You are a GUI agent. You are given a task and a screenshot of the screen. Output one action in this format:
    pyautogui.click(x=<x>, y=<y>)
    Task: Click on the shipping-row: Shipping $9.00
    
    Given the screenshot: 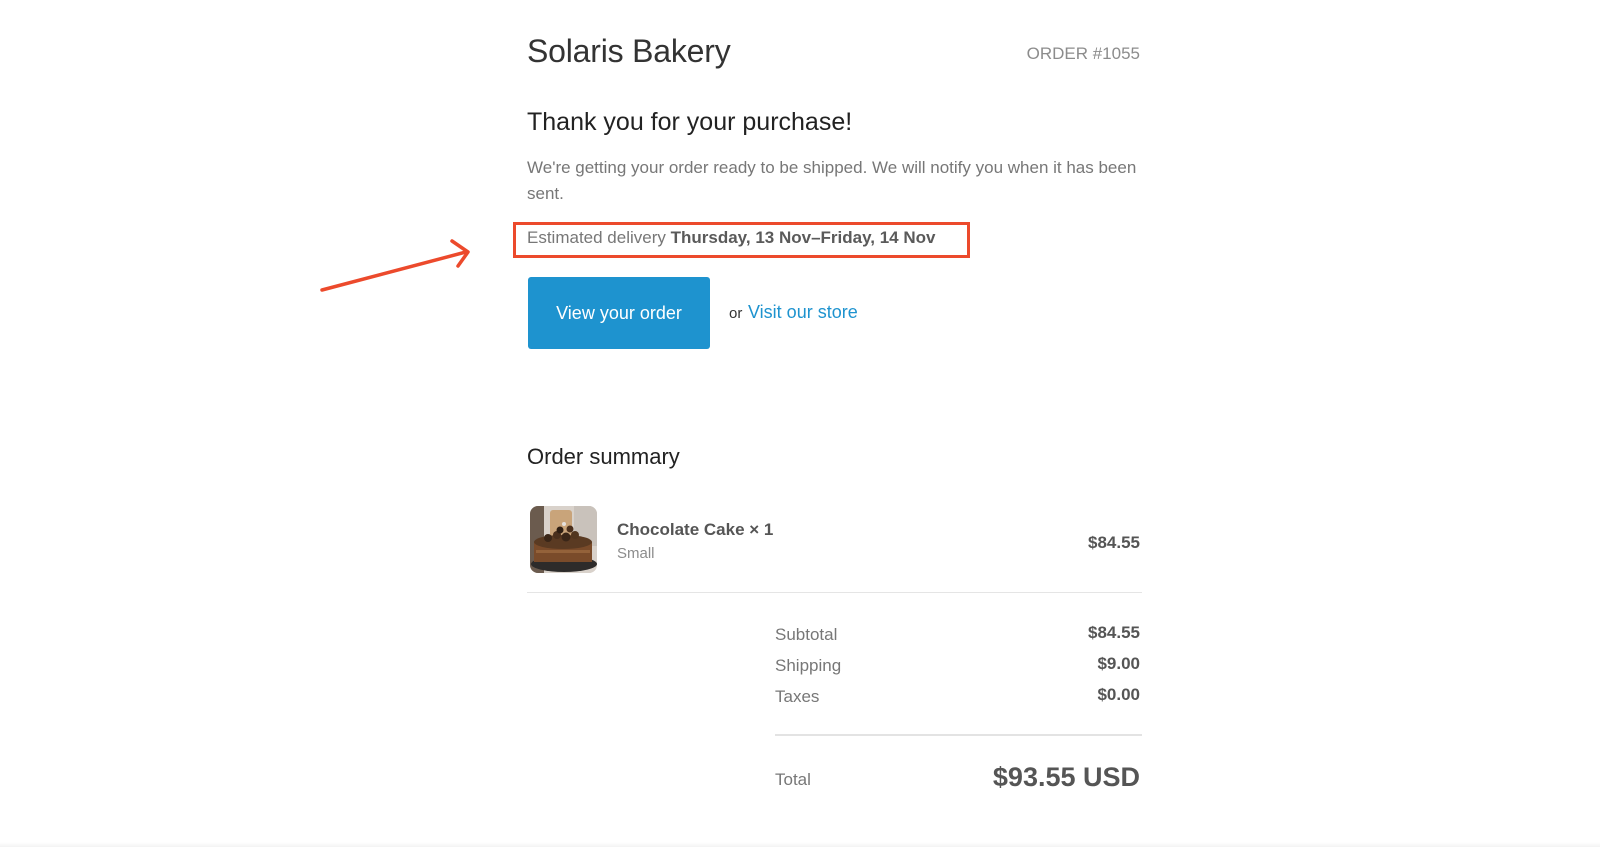 What is the action you would take?
    pyautogui.click(x=958, y=666)
    